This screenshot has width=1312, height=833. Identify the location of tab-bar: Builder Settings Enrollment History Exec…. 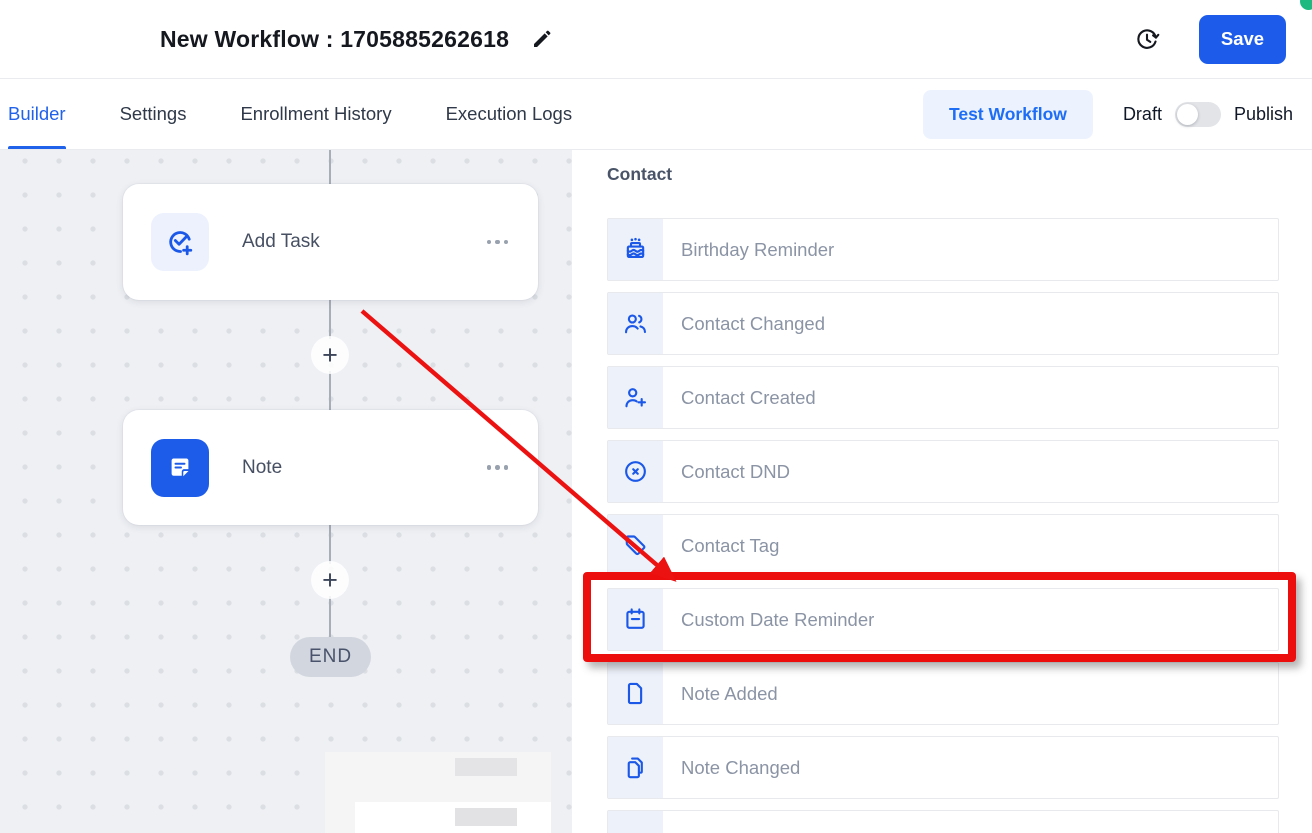
(656, 114).